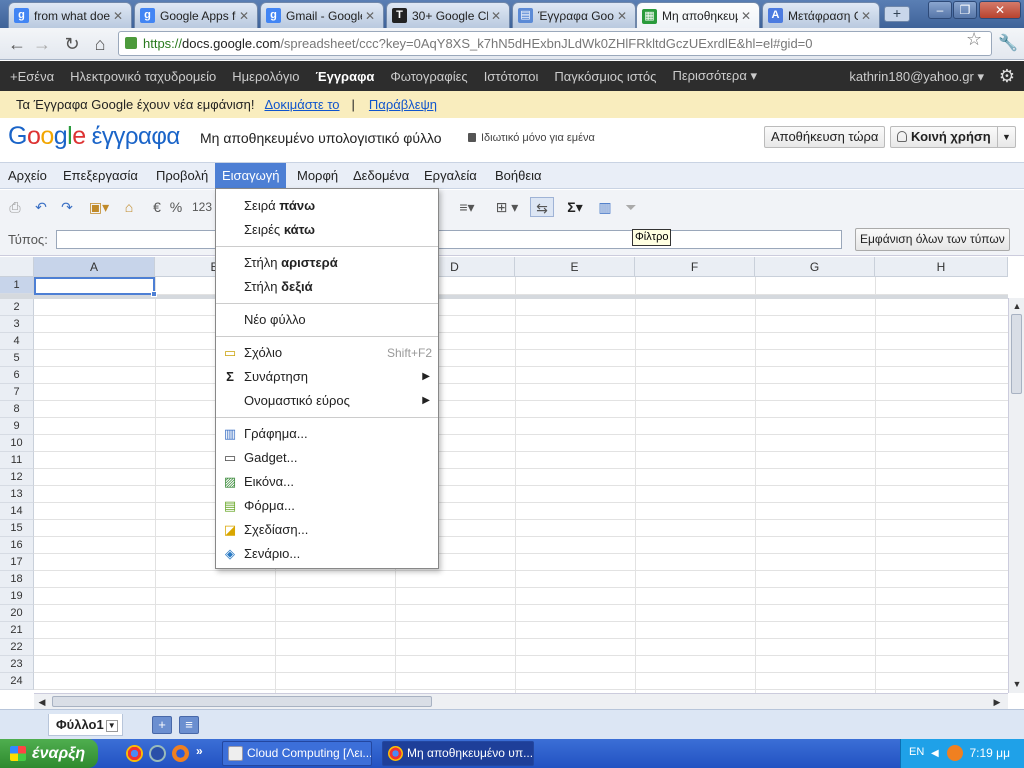 This screenshot has width=1024, height=768. What do you see at coordinates (428, 76) in the screenshot?
I see `gbar-link-photos: Φωτογραφίες` at bounding box center [428, 76].